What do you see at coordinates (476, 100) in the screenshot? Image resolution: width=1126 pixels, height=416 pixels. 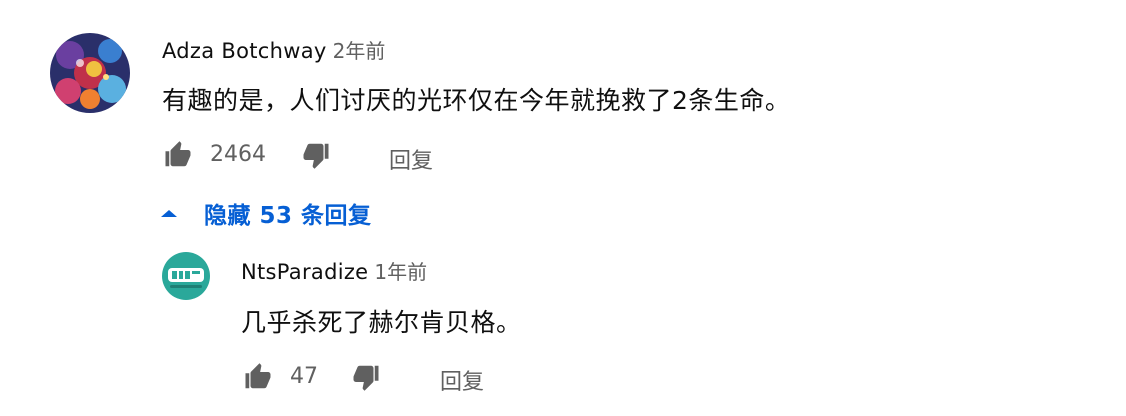 I see `comment-text: 有趣的是，人们讨厌的光环仅在今年就挽救了2条生命。` at bounding box center [476, 100].